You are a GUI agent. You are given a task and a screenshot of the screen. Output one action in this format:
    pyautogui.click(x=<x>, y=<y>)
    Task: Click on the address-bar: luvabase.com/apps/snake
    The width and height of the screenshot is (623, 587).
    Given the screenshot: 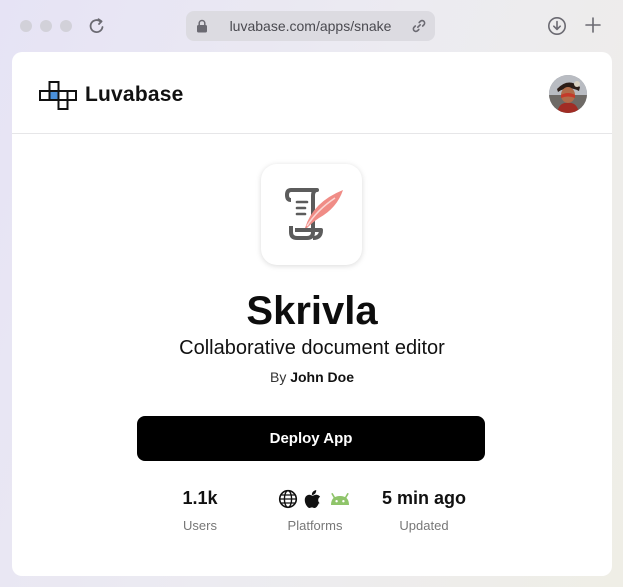 What is the action you would take?
    pyautogui.click(x=310, y=26)
    